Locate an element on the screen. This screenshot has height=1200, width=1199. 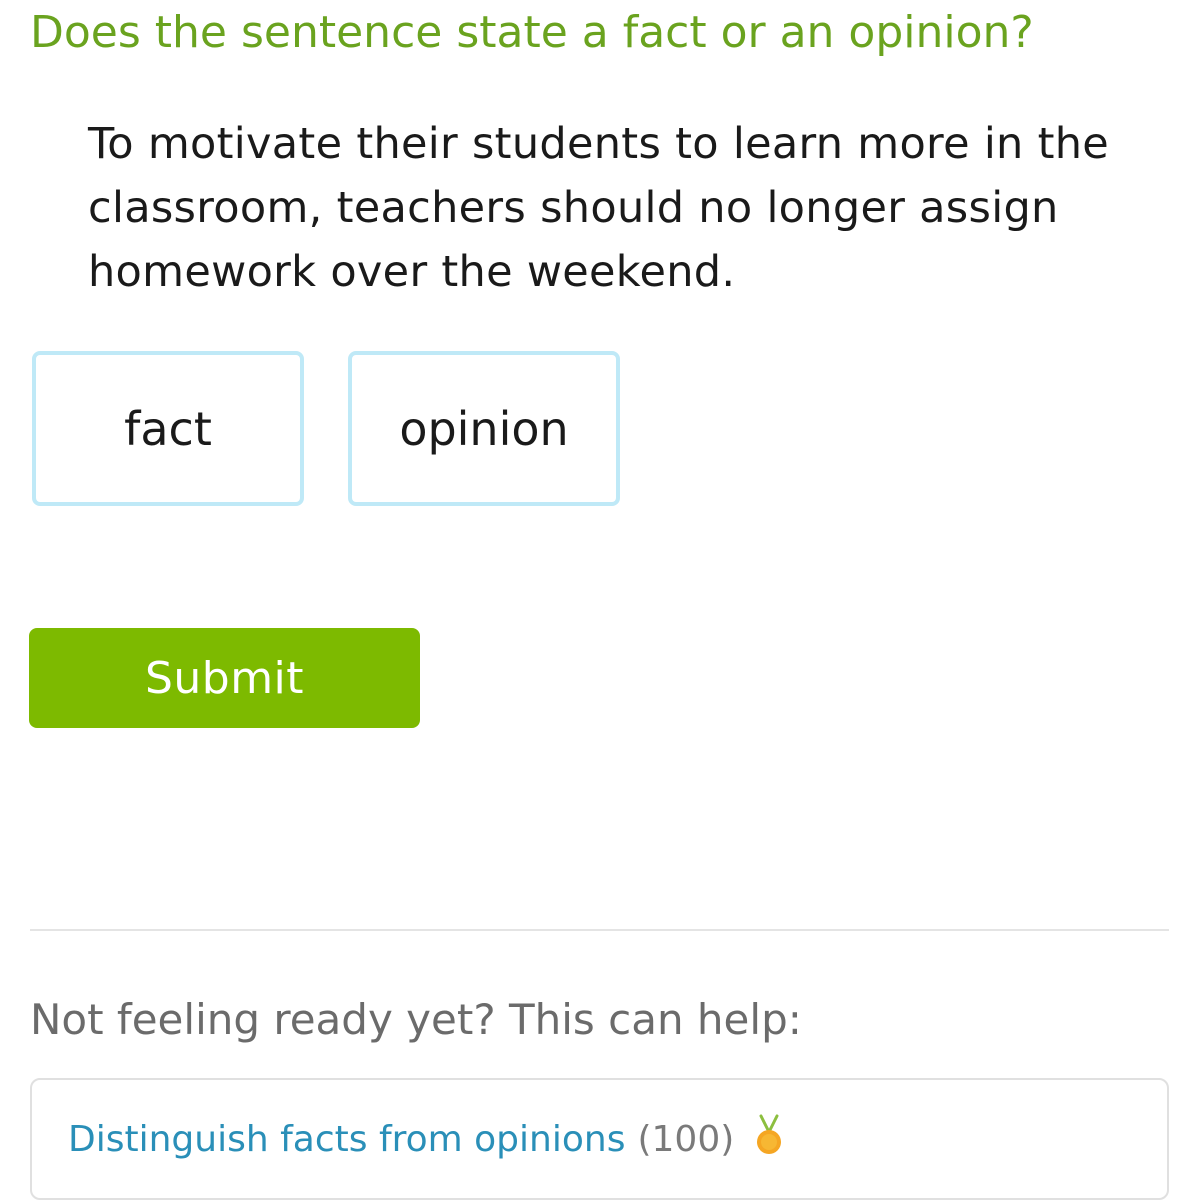
help-intro: Not feeling ready yet? This can help: is located at coordinates (416, 1019).